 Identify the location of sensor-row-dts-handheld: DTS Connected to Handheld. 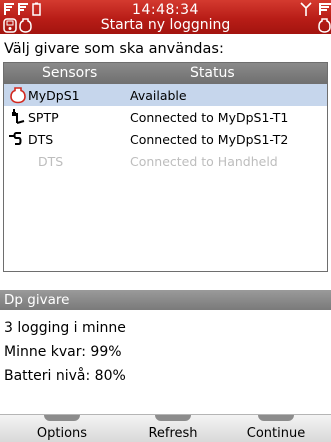
(165, 161).